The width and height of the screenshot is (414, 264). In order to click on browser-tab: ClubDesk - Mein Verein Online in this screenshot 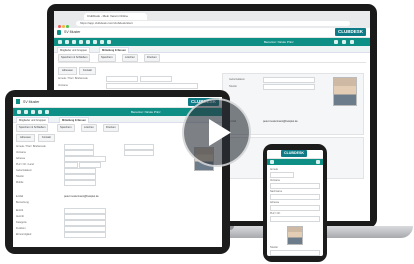, I will do `click(115, 16)`.